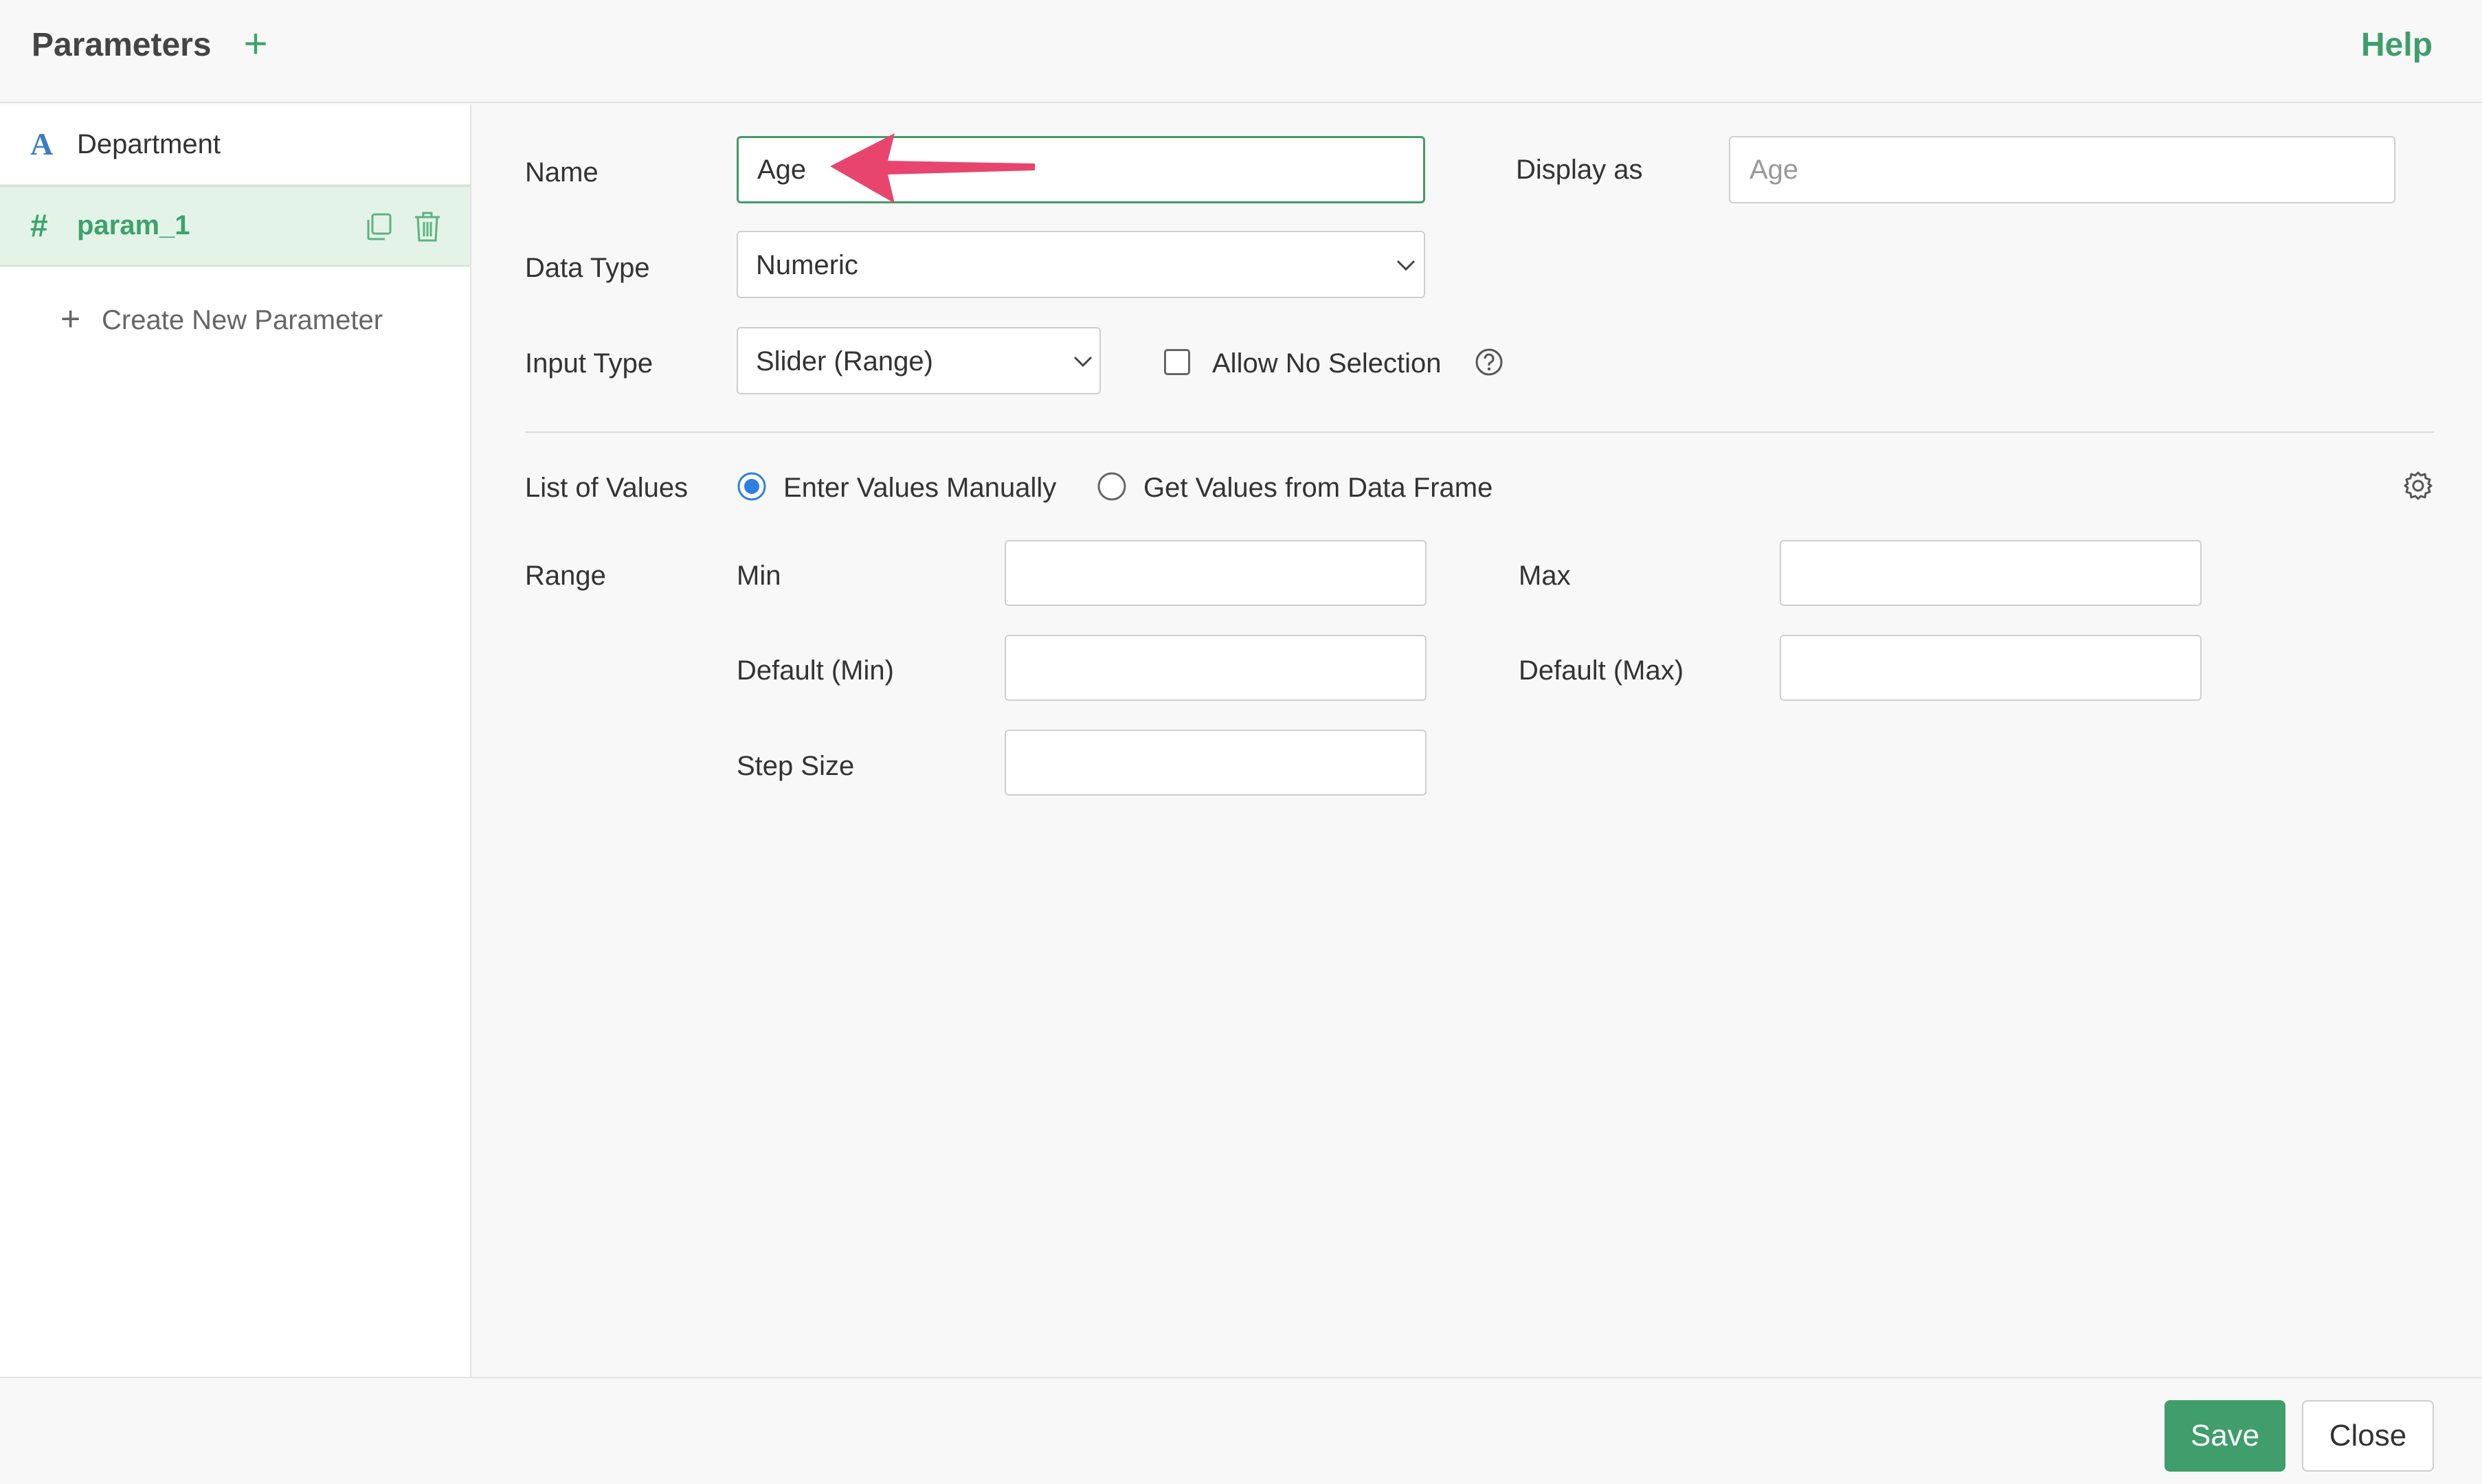 The width and height of the screenshot is (2482, 1484). Describe the element at coordinates (607, 488) in the screenshot. I see `list-of-values-label: List of Values` at that location.